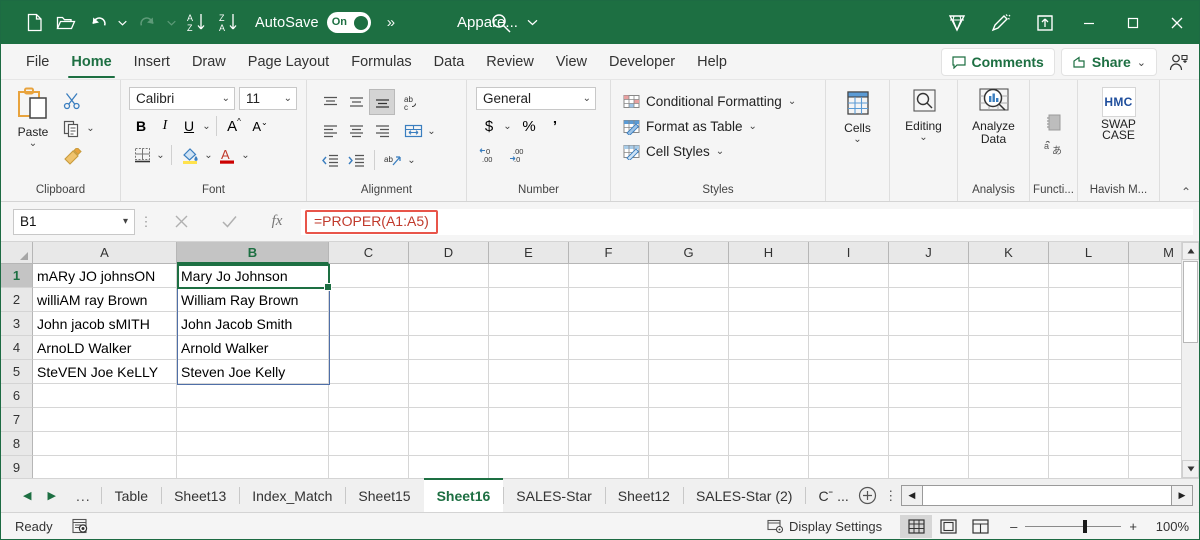  I want to click on cell-E8, so click(529, 444).